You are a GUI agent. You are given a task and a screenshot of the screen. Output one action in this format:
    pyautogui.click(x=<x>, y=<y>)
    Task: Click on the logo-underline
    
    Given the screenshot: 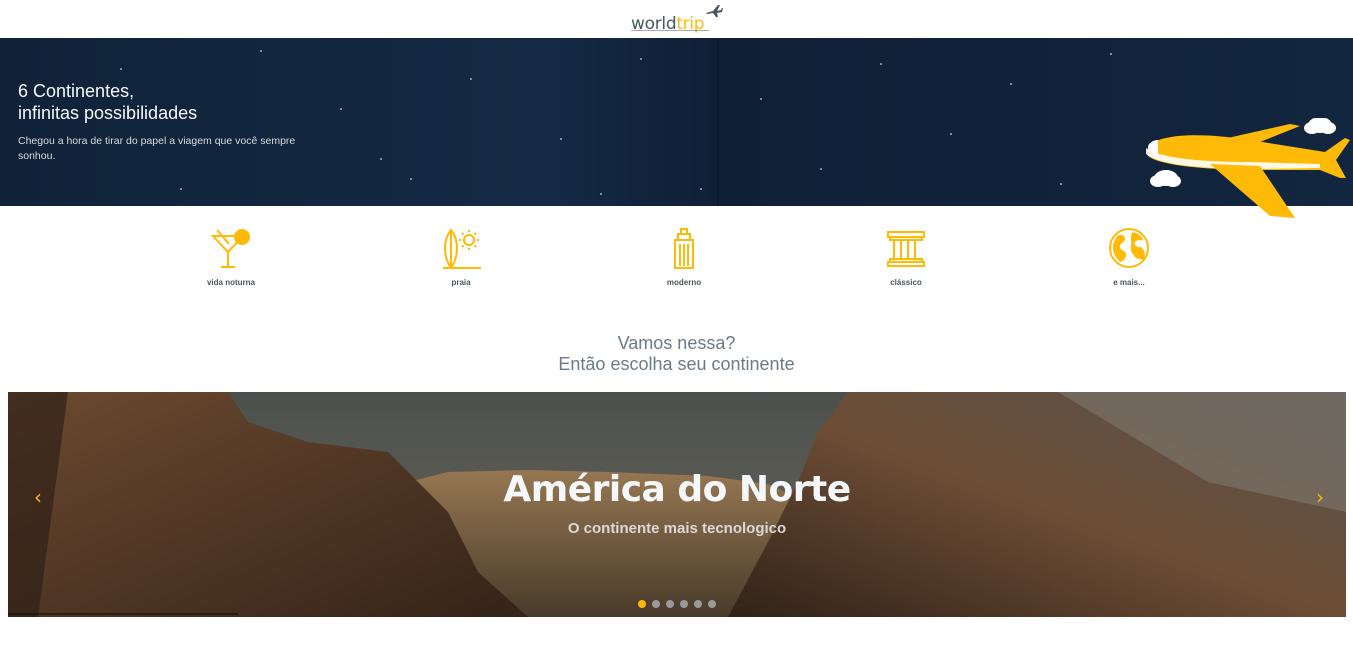 What is the action you would take?
    pyautogui.click(x=670, y=30)
    